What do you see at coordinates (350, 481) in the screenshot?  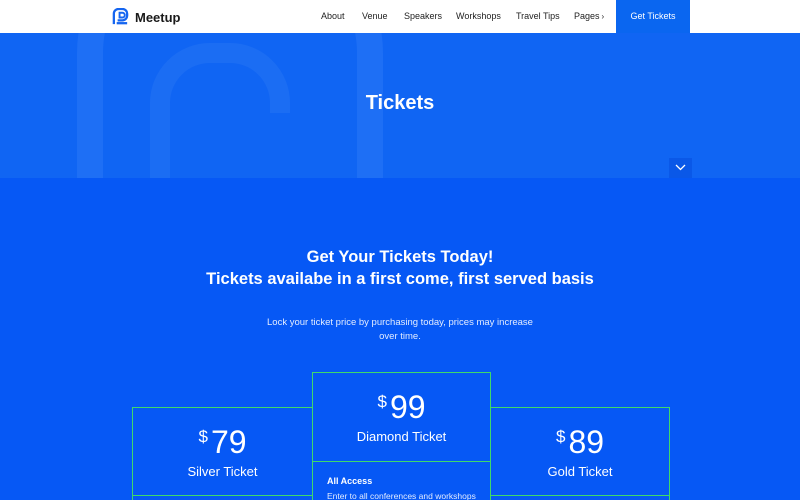 I see `feature-title: All Access` at bounding box center [350, 481].